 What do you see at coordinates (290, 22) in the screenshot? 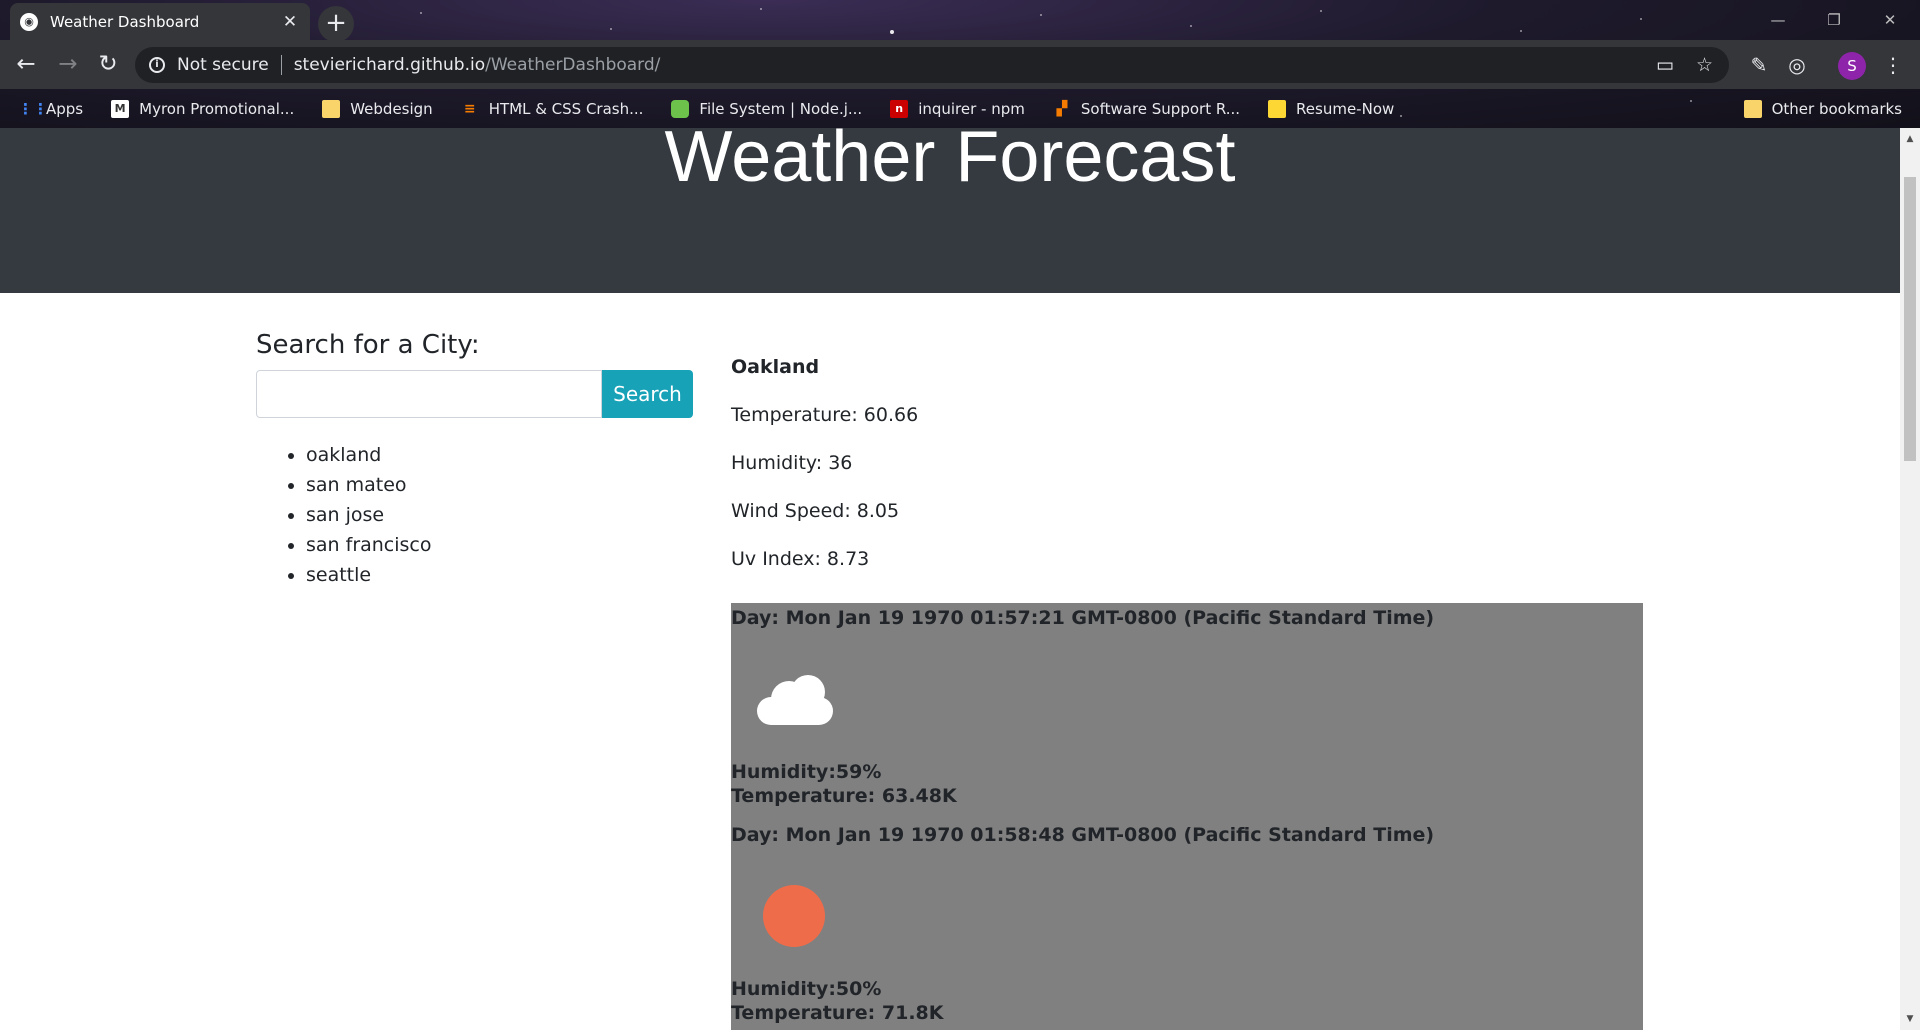
I see `close-tab-icon: ✕` at bounding box center [290, 22].